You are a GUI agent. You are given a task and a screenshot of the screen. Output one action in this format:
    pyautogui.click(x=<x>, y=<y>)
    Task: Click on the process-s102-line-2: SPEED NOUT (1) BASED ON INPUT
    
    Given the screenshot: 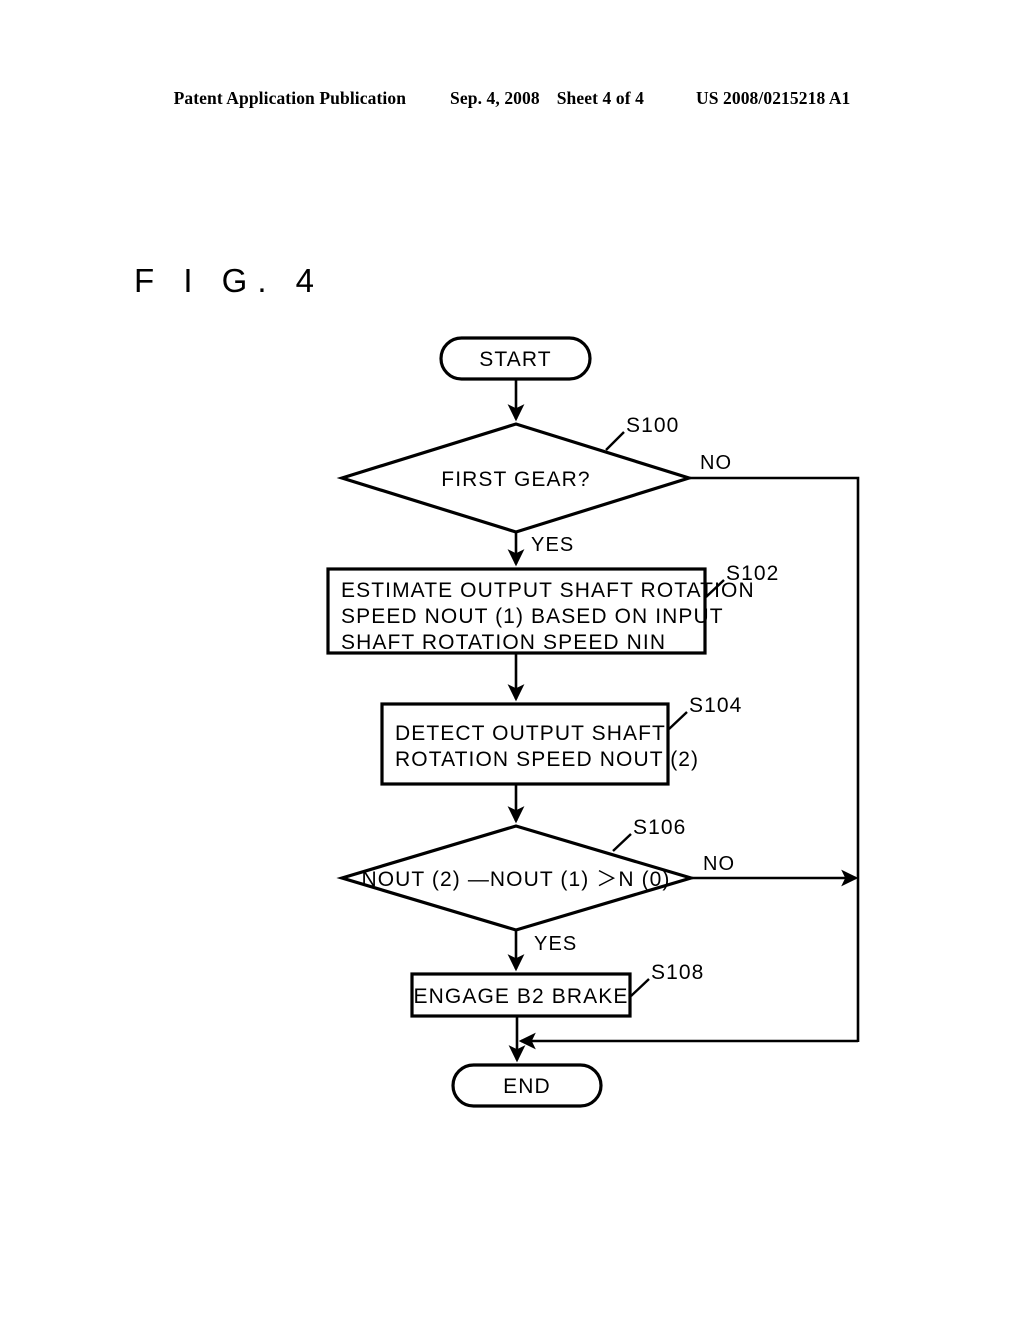 What is the action you would take?
    pyautogui.click(x=532, y=616)
    